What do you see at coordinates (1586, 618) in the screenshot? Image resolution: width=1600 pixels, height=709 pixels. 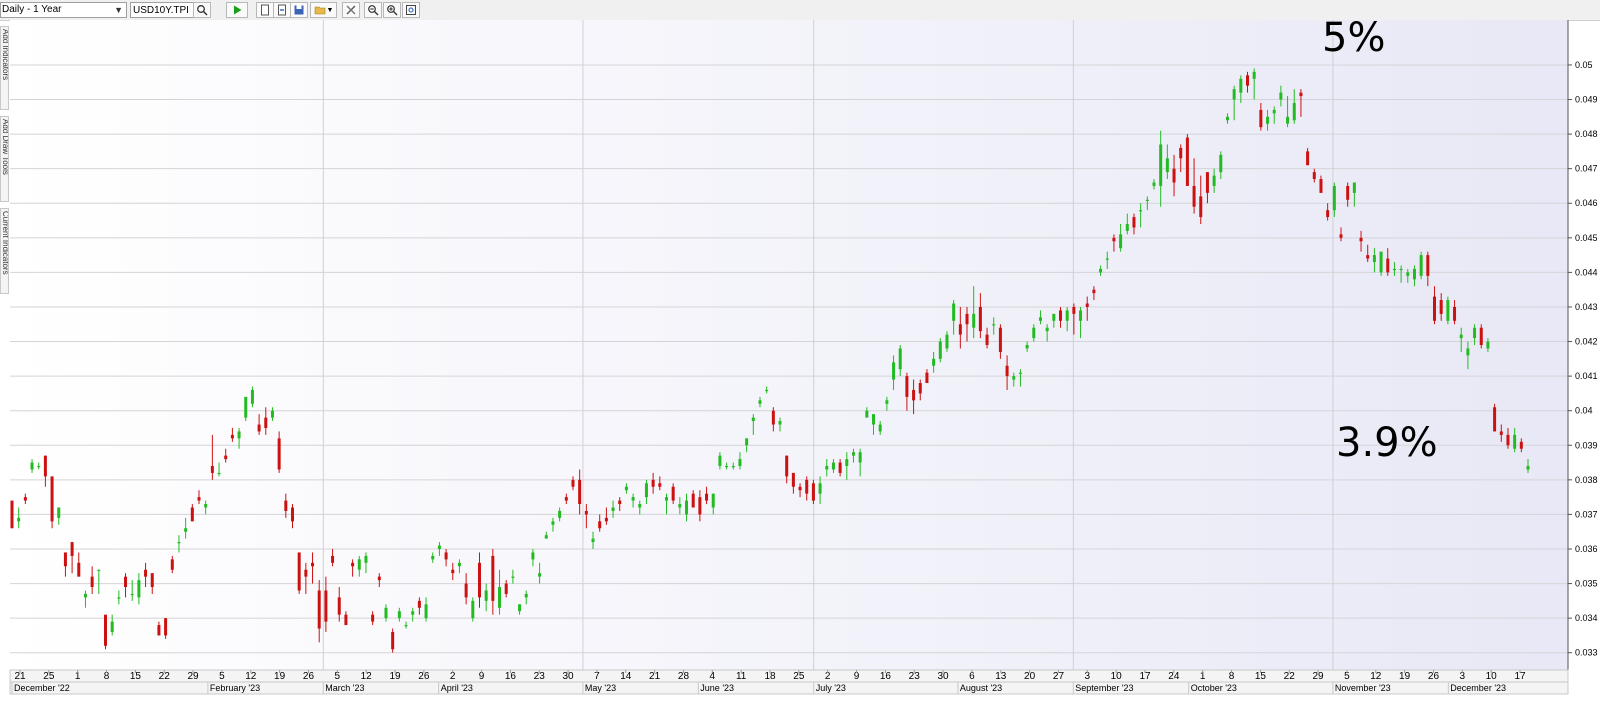 I see `y-tick-label: 0.034` at bounding box center [1586, 618].